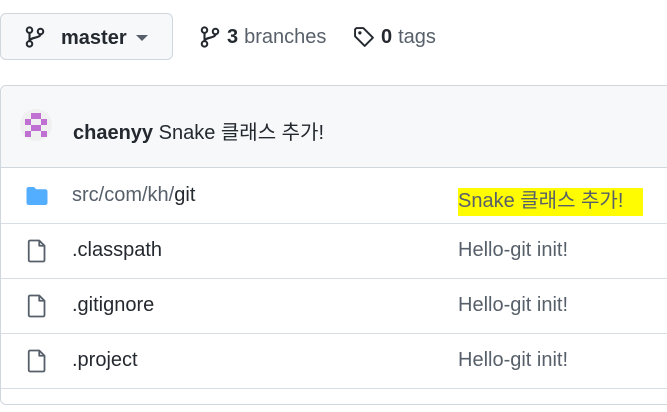 The height and width of the screenshot is (412, 667). What do you see at coordinates (117, 250) in the screenshot?
I see `file-name-link: .classpath` at bounding box center [117, 250].